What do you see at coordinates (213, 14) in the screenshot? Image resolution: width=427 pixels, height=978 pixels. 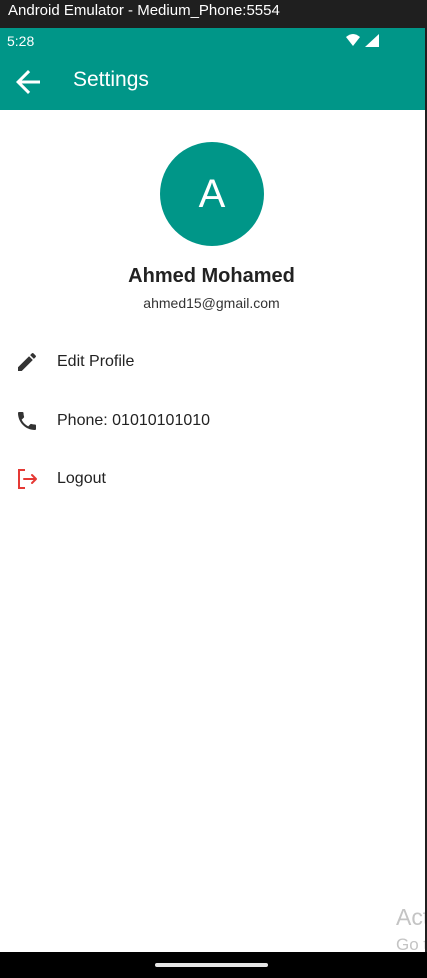 I see `emulator-window-title: Android Emulator - Medium_Phone:5554` at bounding box center [213, 14].